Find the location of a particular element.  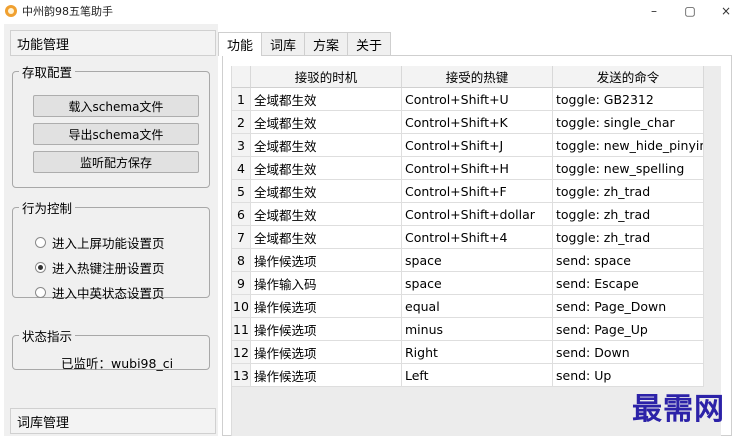

table-row: 2 全域都生效 Control+Shift+K toggle: single_char is located at coordinates (468, 122).